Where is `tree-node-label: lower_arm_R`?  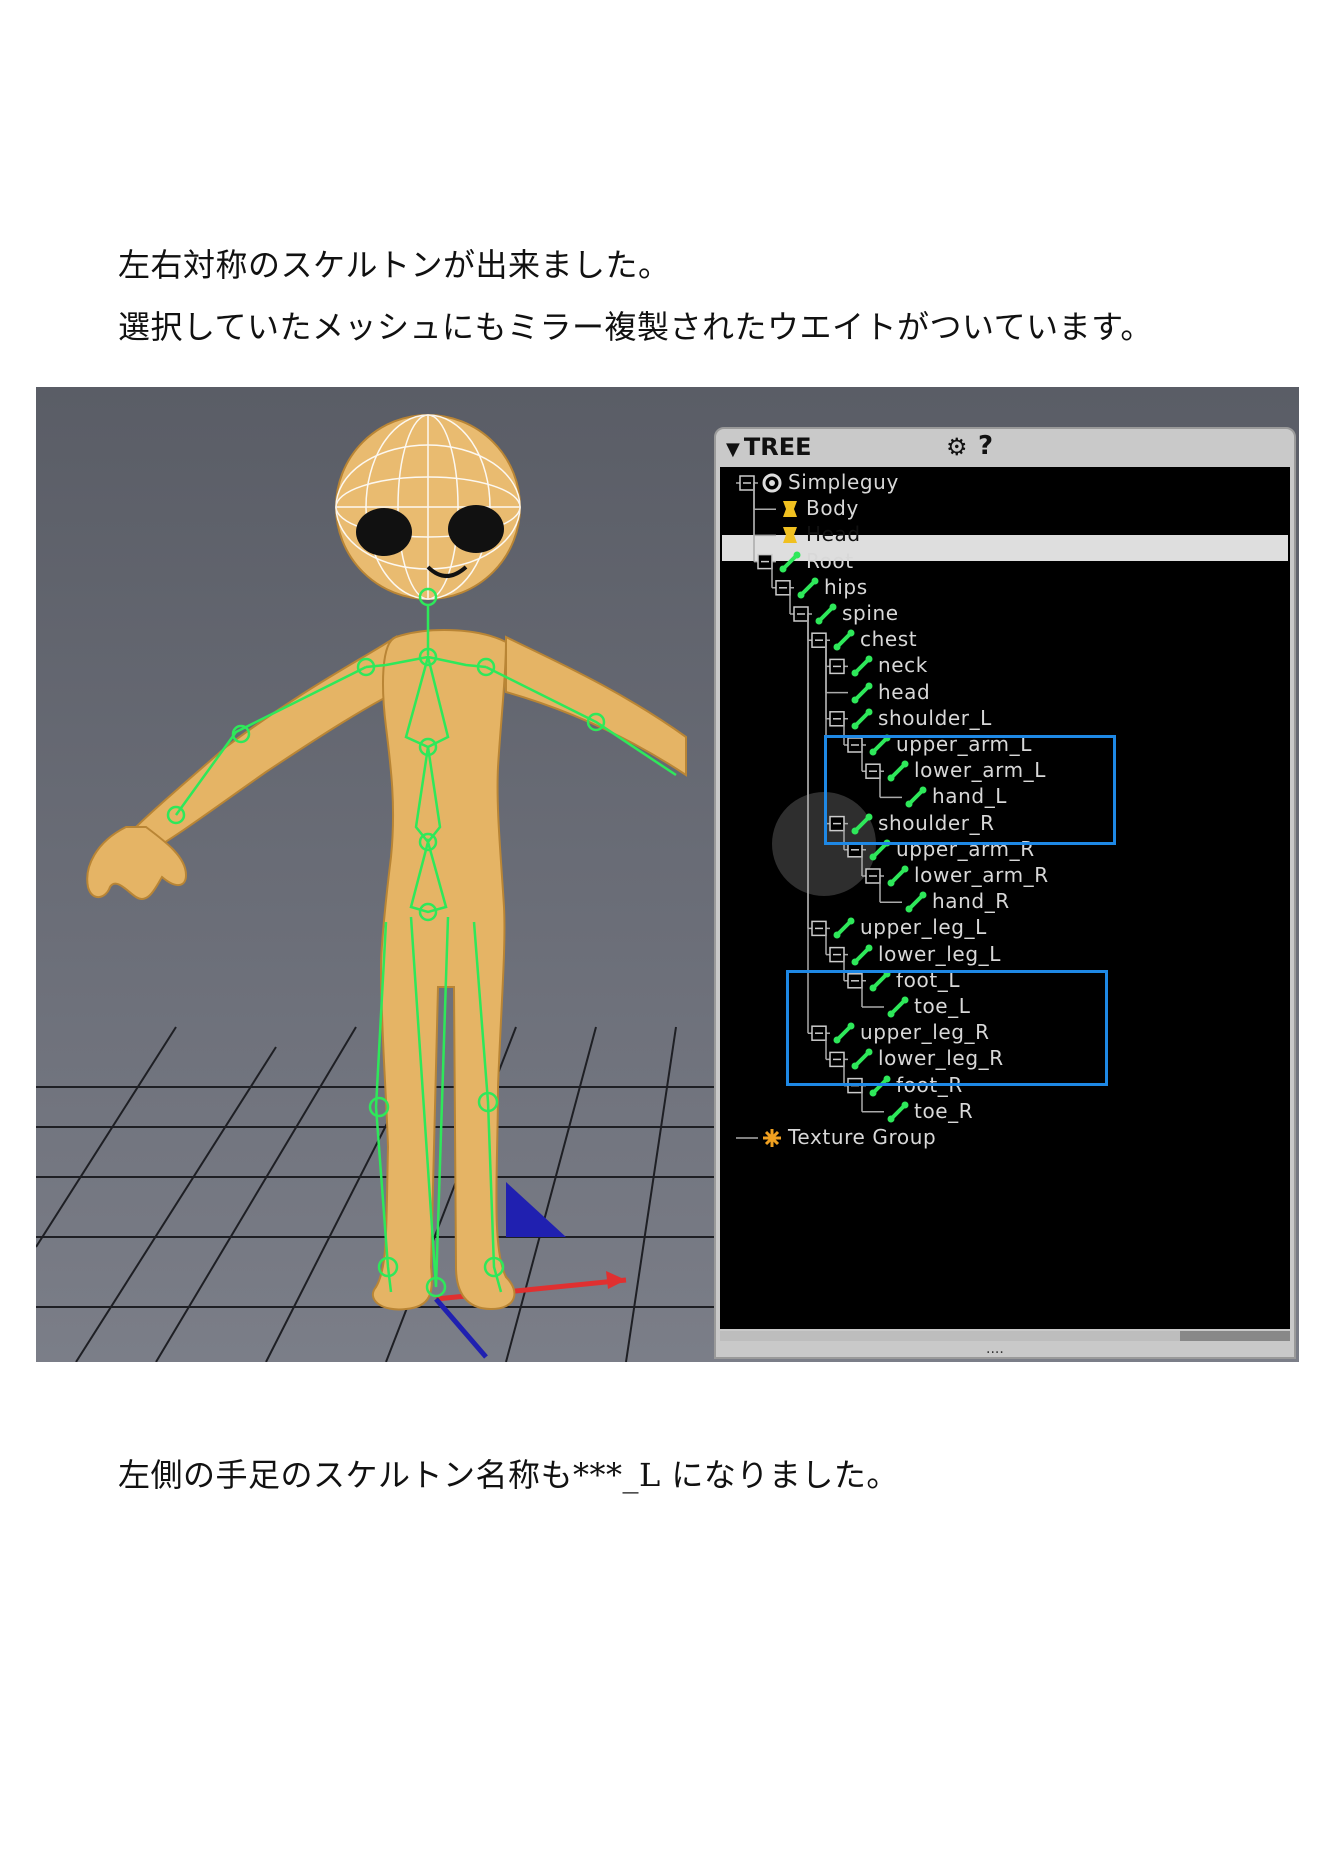 tree-node-label: lower_arm_R is located at coordinates (981, 875).